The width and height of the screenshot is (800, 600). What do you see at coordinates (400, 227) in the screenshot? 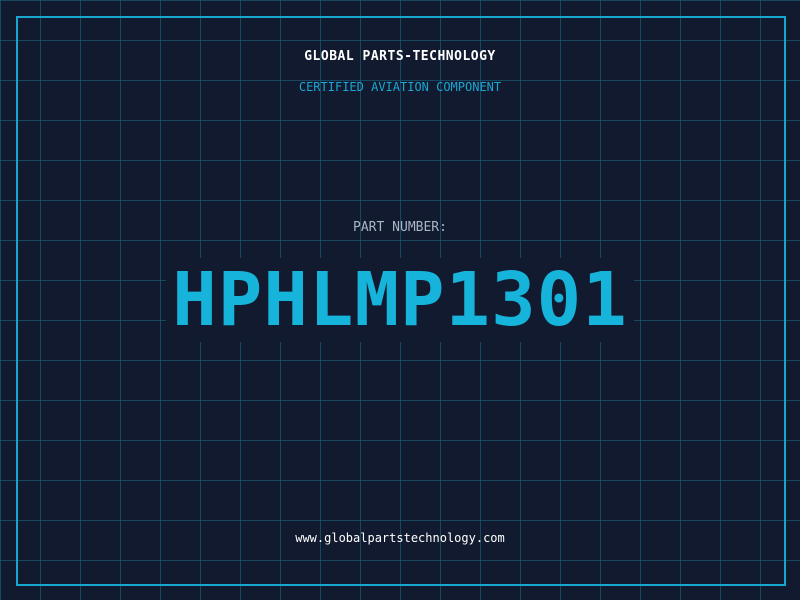
I see `part-number-label: PART NUMBER:` at bounding box center [400, 227].